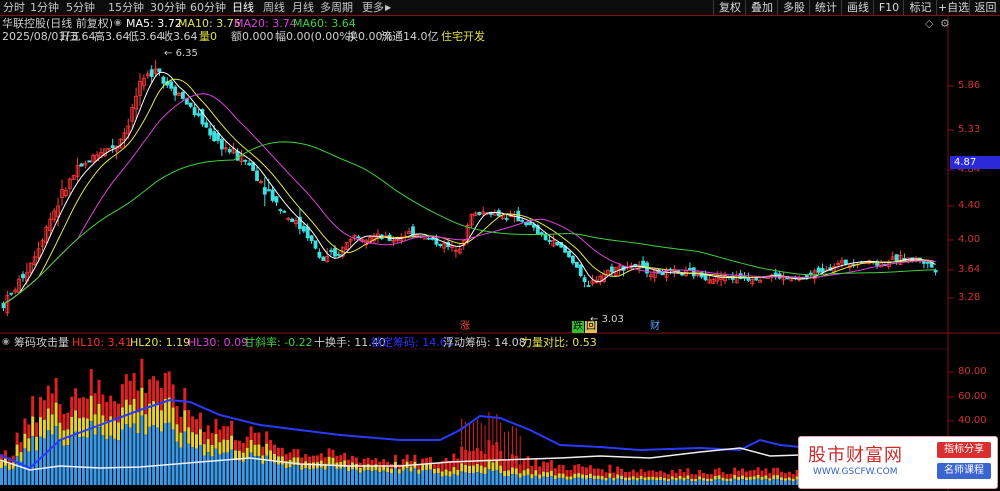 This screenshot has height=491, width=1000. Describe the element at coordinates (373, 7) in the screenshot. I see `period-tab-10: 更多` at that location.